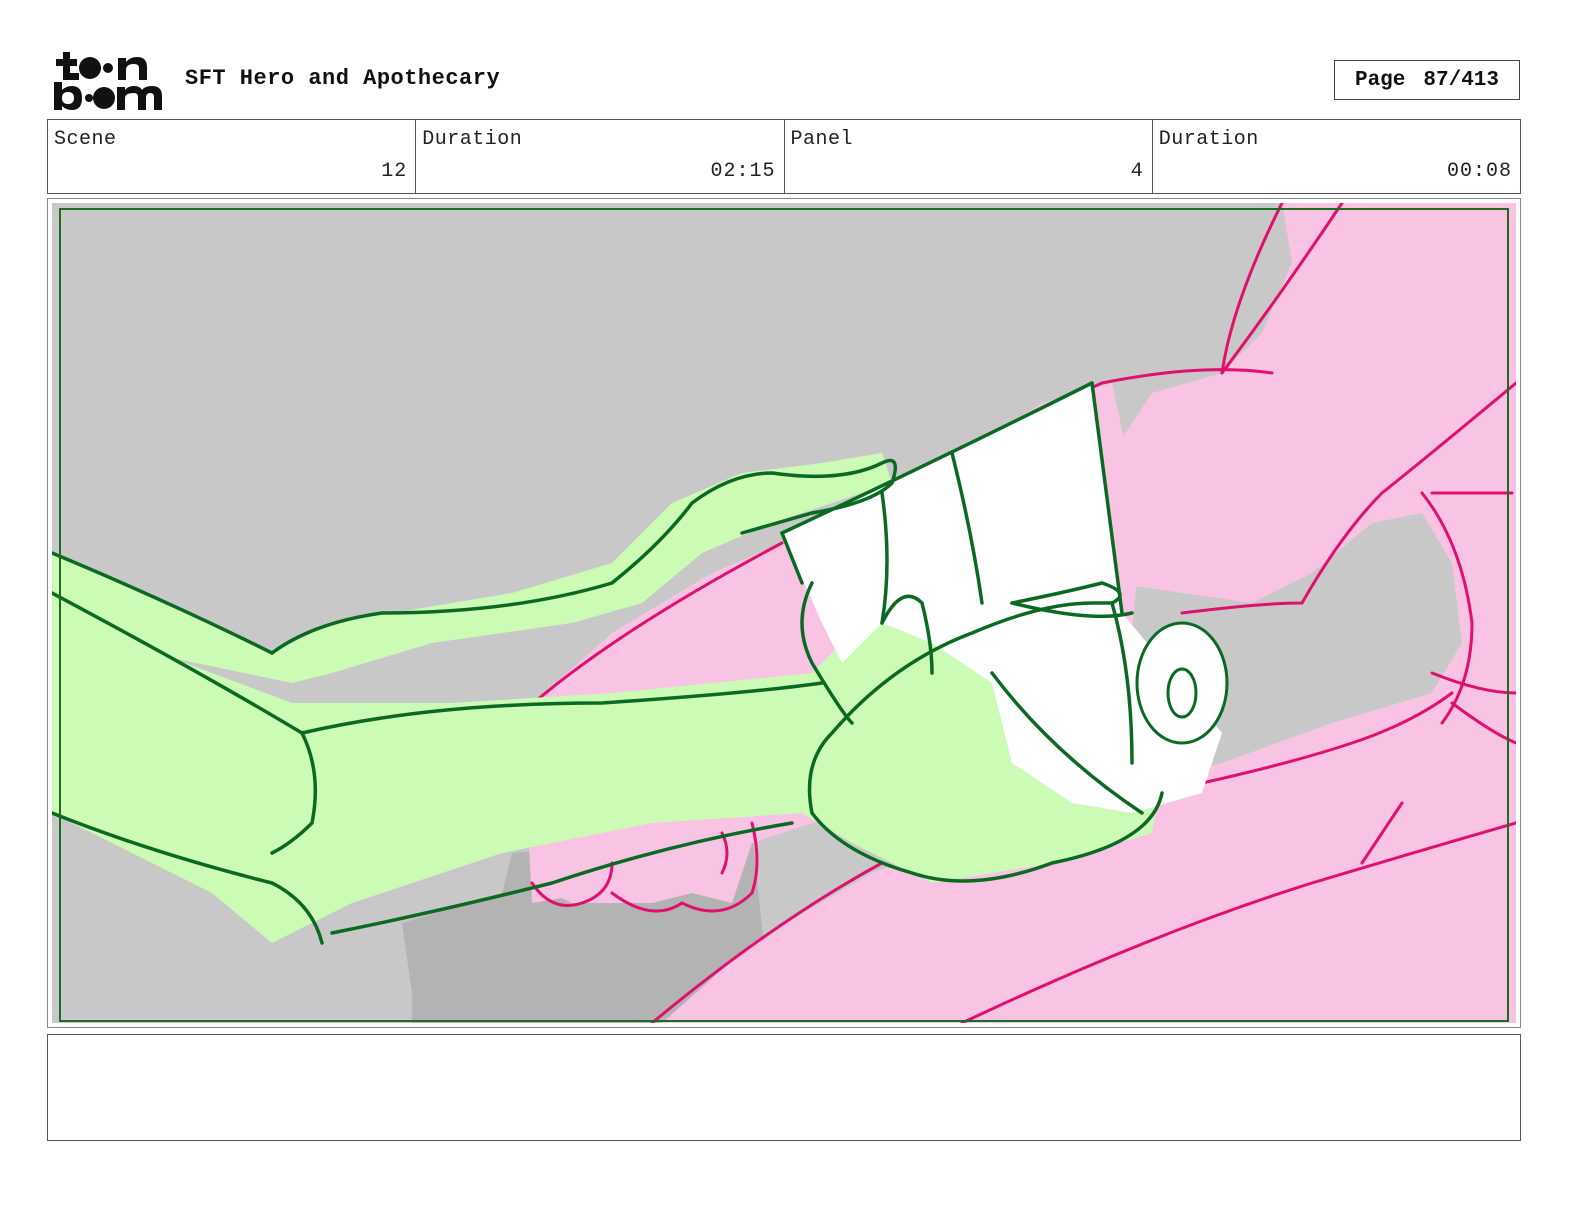  Describe the element at coordinates (85, 139) in the screenshot. I see `scene-label: Scene` at that location.